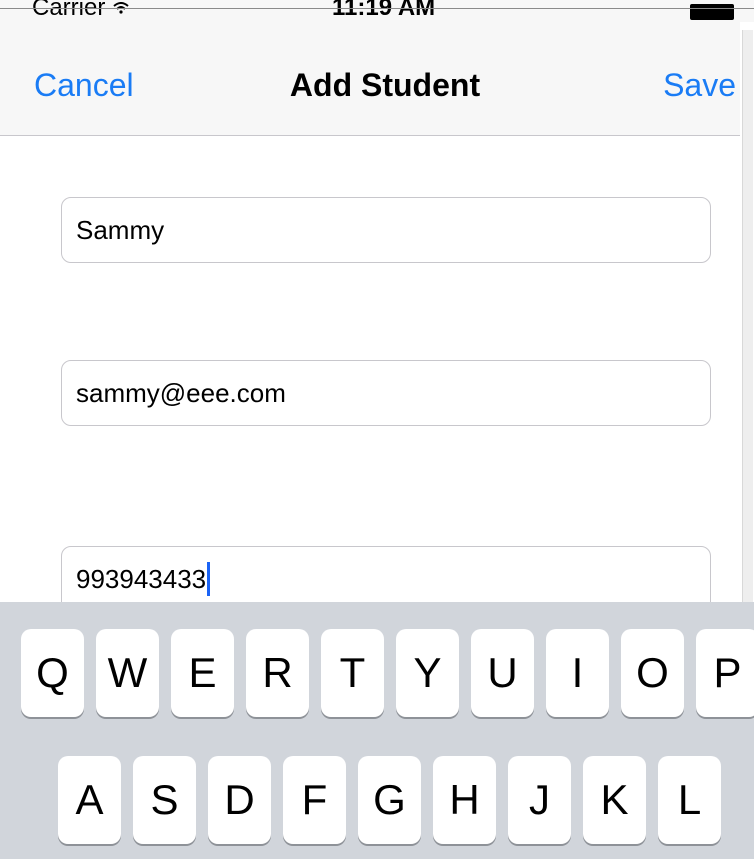 The height and width of the screenshot is (859, 754). Describe the element at coordinates (69, 10) in the screenshot. I see `carrier-label: Carrier` at that location.